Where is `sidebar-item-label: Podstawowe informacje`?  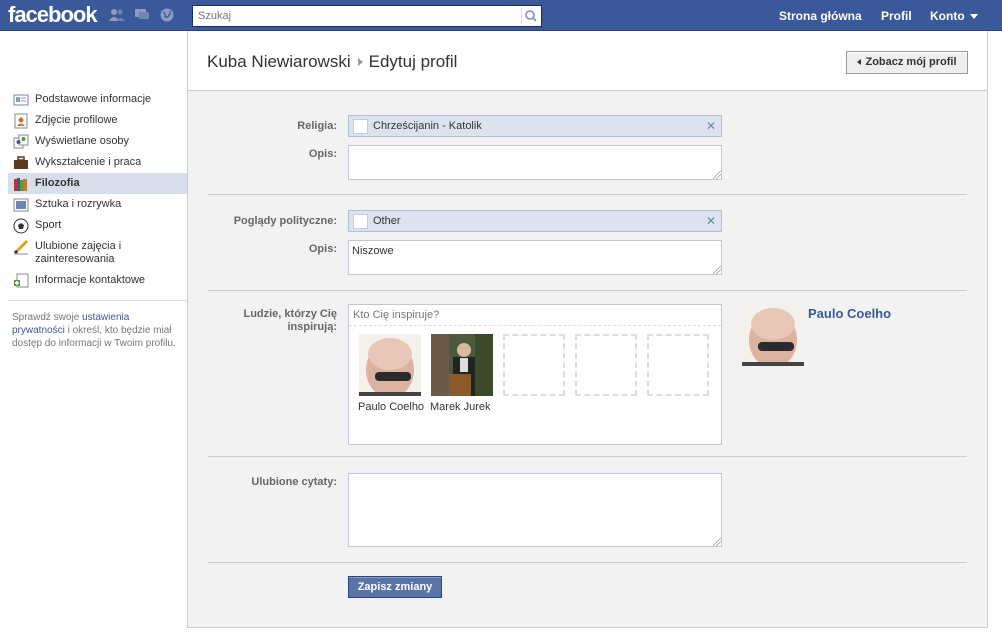 sidebar-item-label: Podstawowe informacje is located at coordinates (93, 99).